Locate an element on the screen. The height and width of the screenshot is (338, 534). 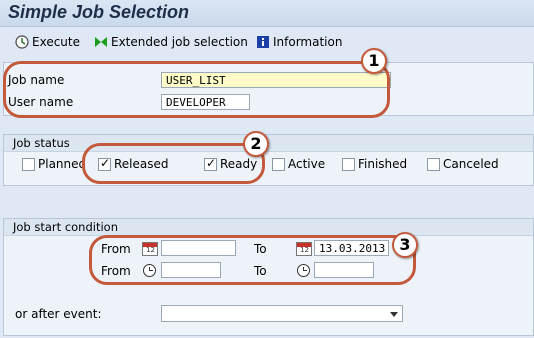
after-event-label: or after event: is located at coordinates (58, 314).